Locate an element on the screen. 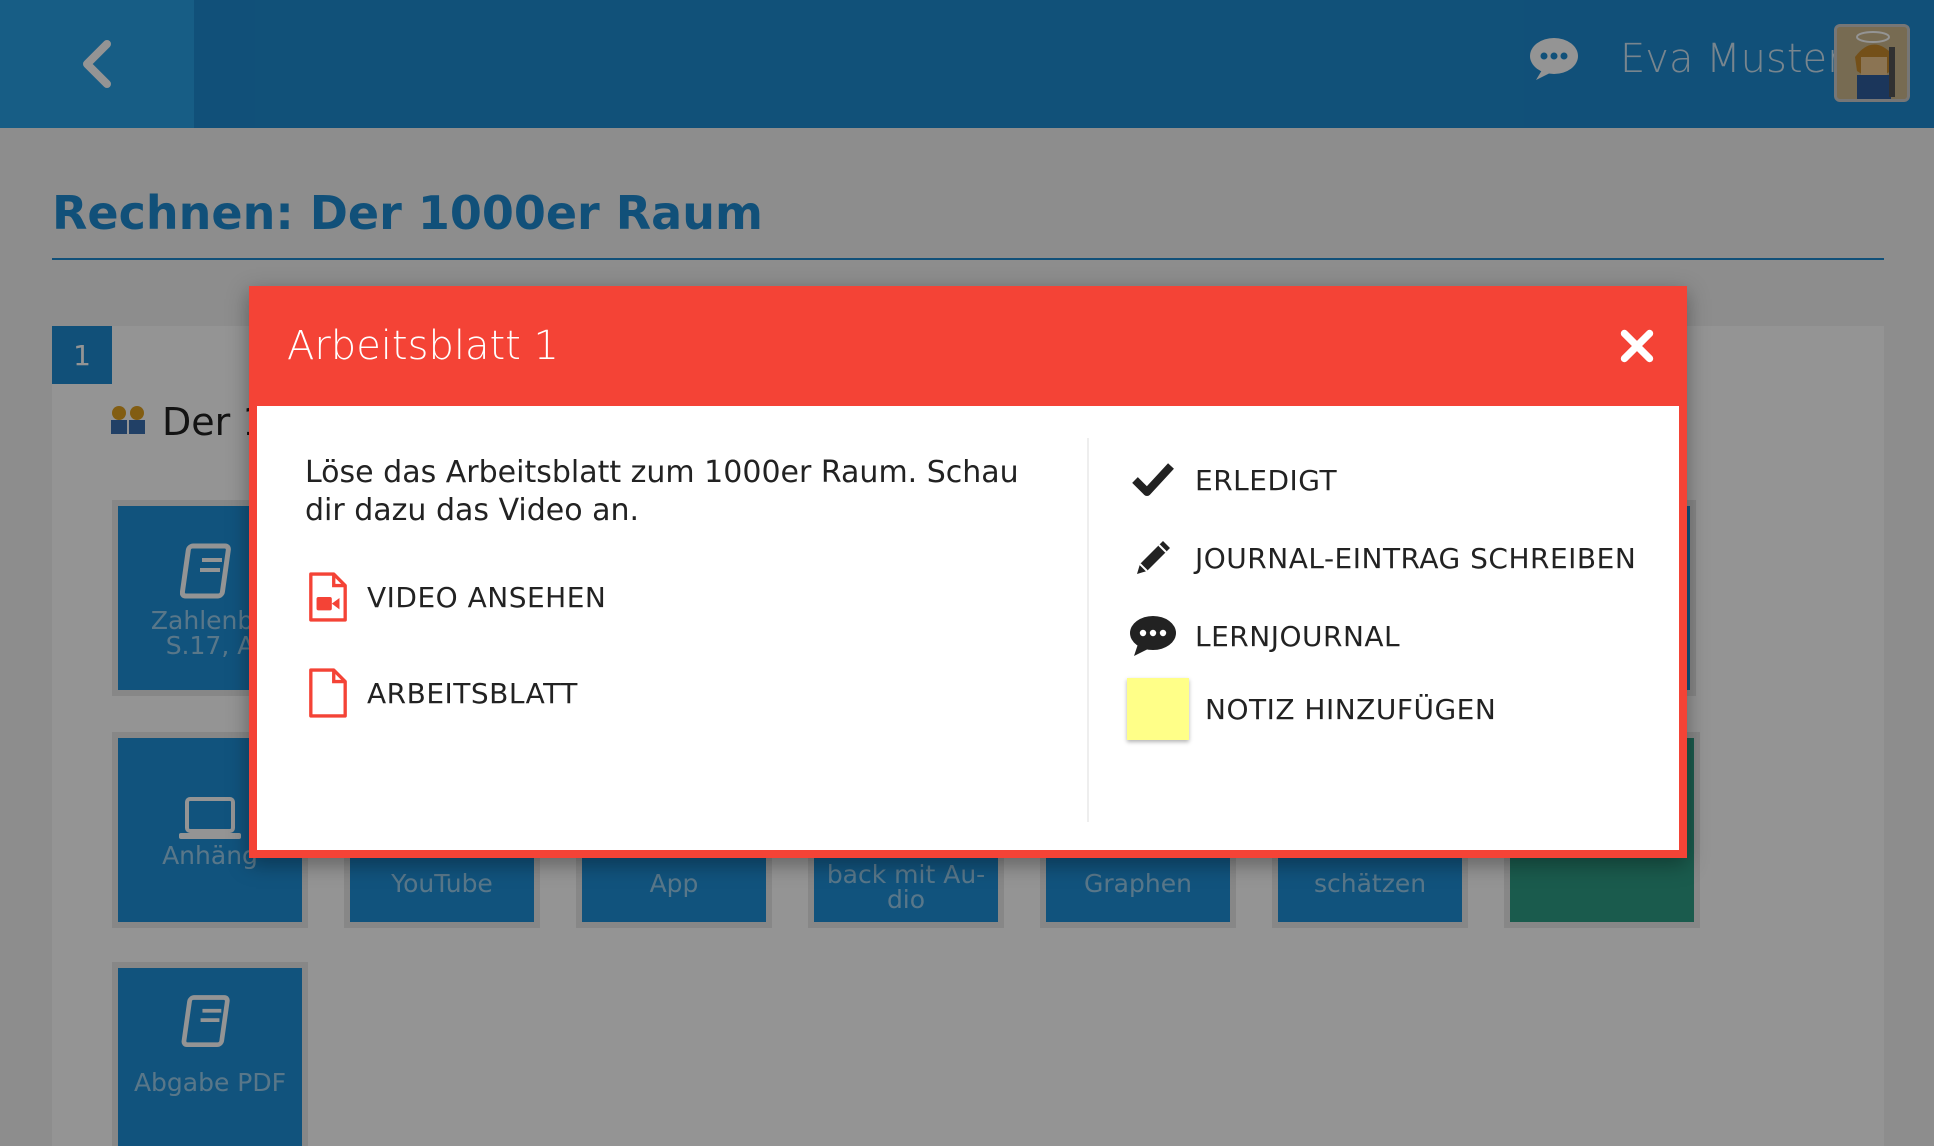  modal-header: Arbeitsblatt 1 is located at coordinates (968, 346).